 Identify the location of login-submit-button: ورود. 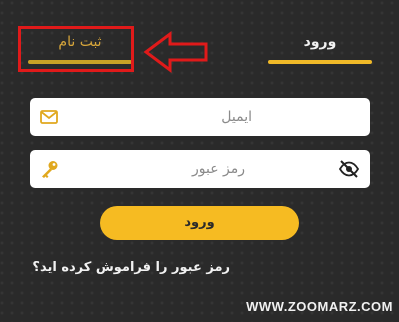
(199, 223).